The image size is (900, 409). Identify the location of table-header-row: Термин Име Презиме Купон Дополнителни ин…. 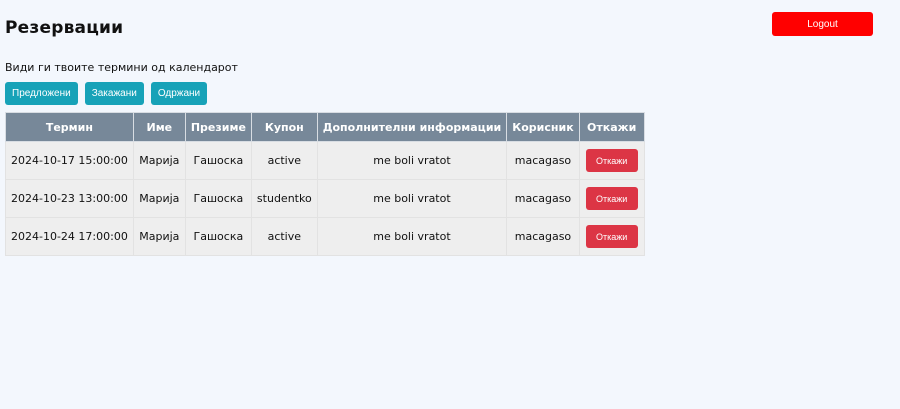
(325, 127).